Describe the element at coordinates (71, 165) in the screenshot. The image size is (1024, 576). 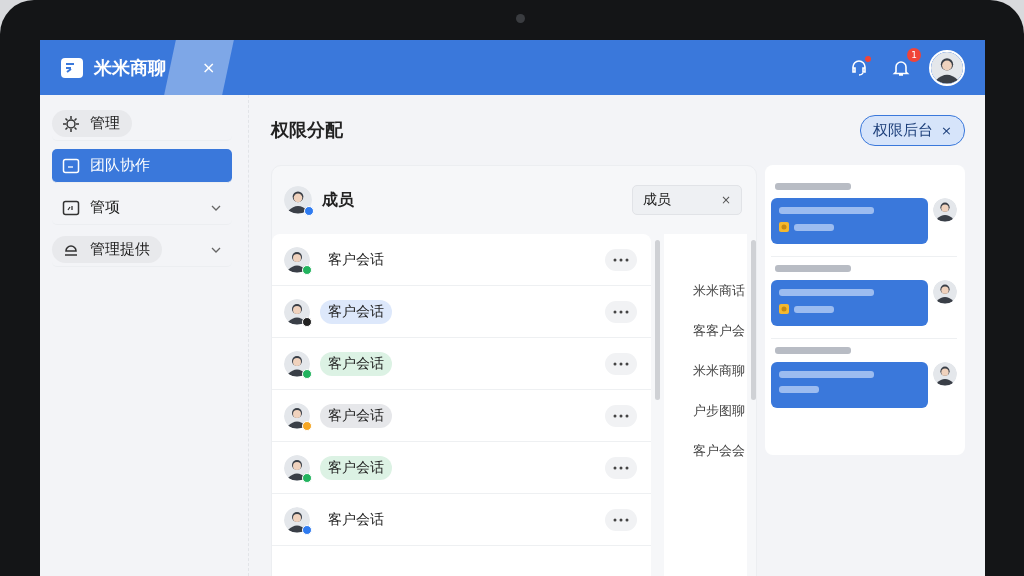
I see `window-icon` at that location.